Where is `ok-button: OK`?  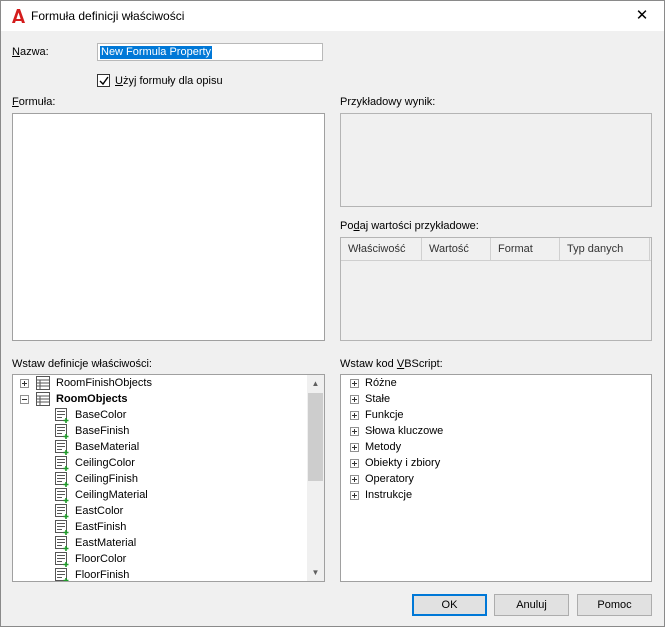 ok-button: OK is located at coordinates (449, 605).